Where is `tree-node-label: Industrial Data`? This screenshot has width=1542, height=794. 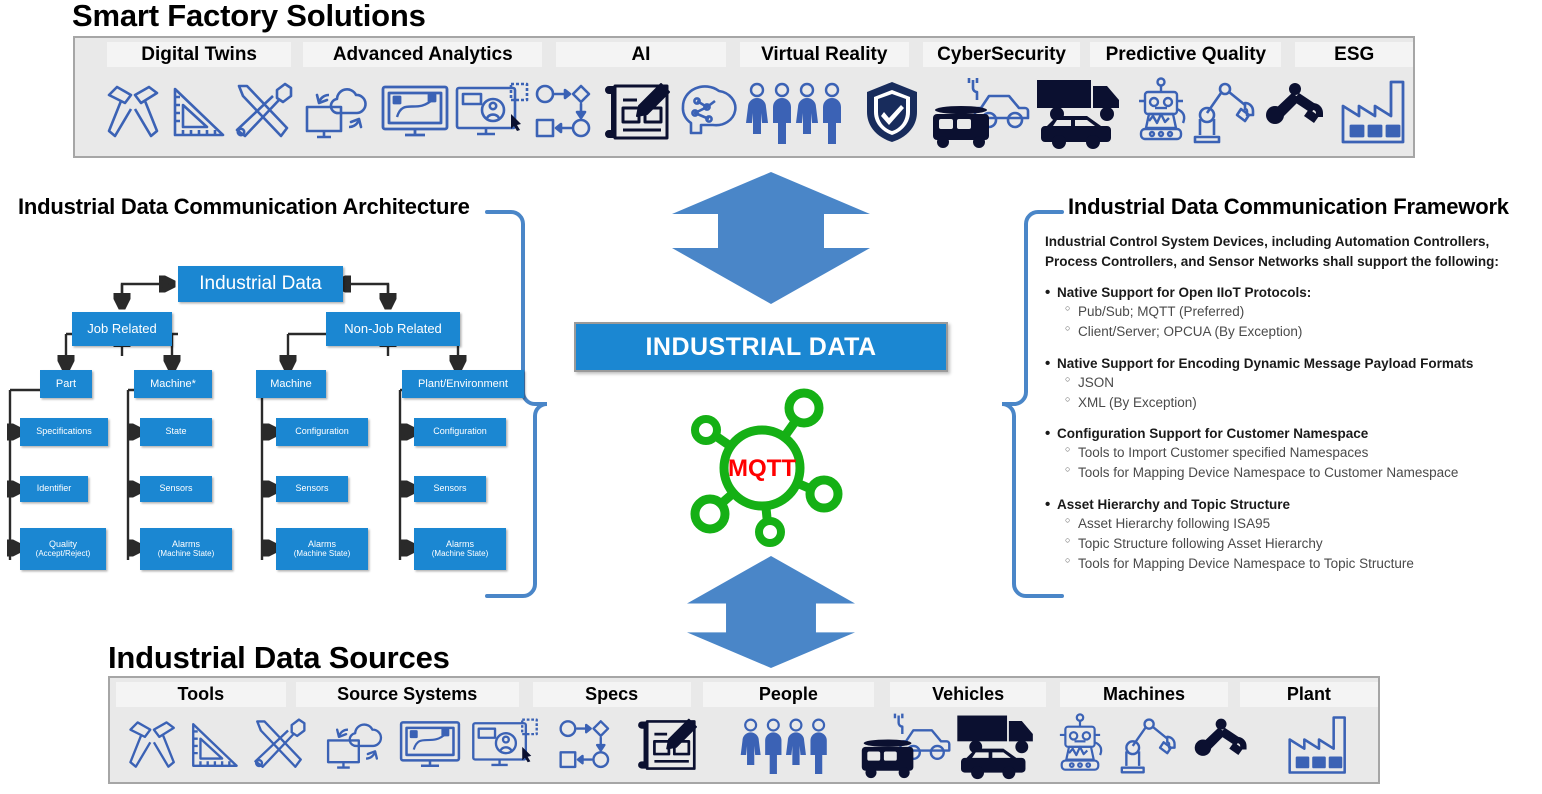 tree-node-label: Industrial Data is located at coordinates (260, 283).